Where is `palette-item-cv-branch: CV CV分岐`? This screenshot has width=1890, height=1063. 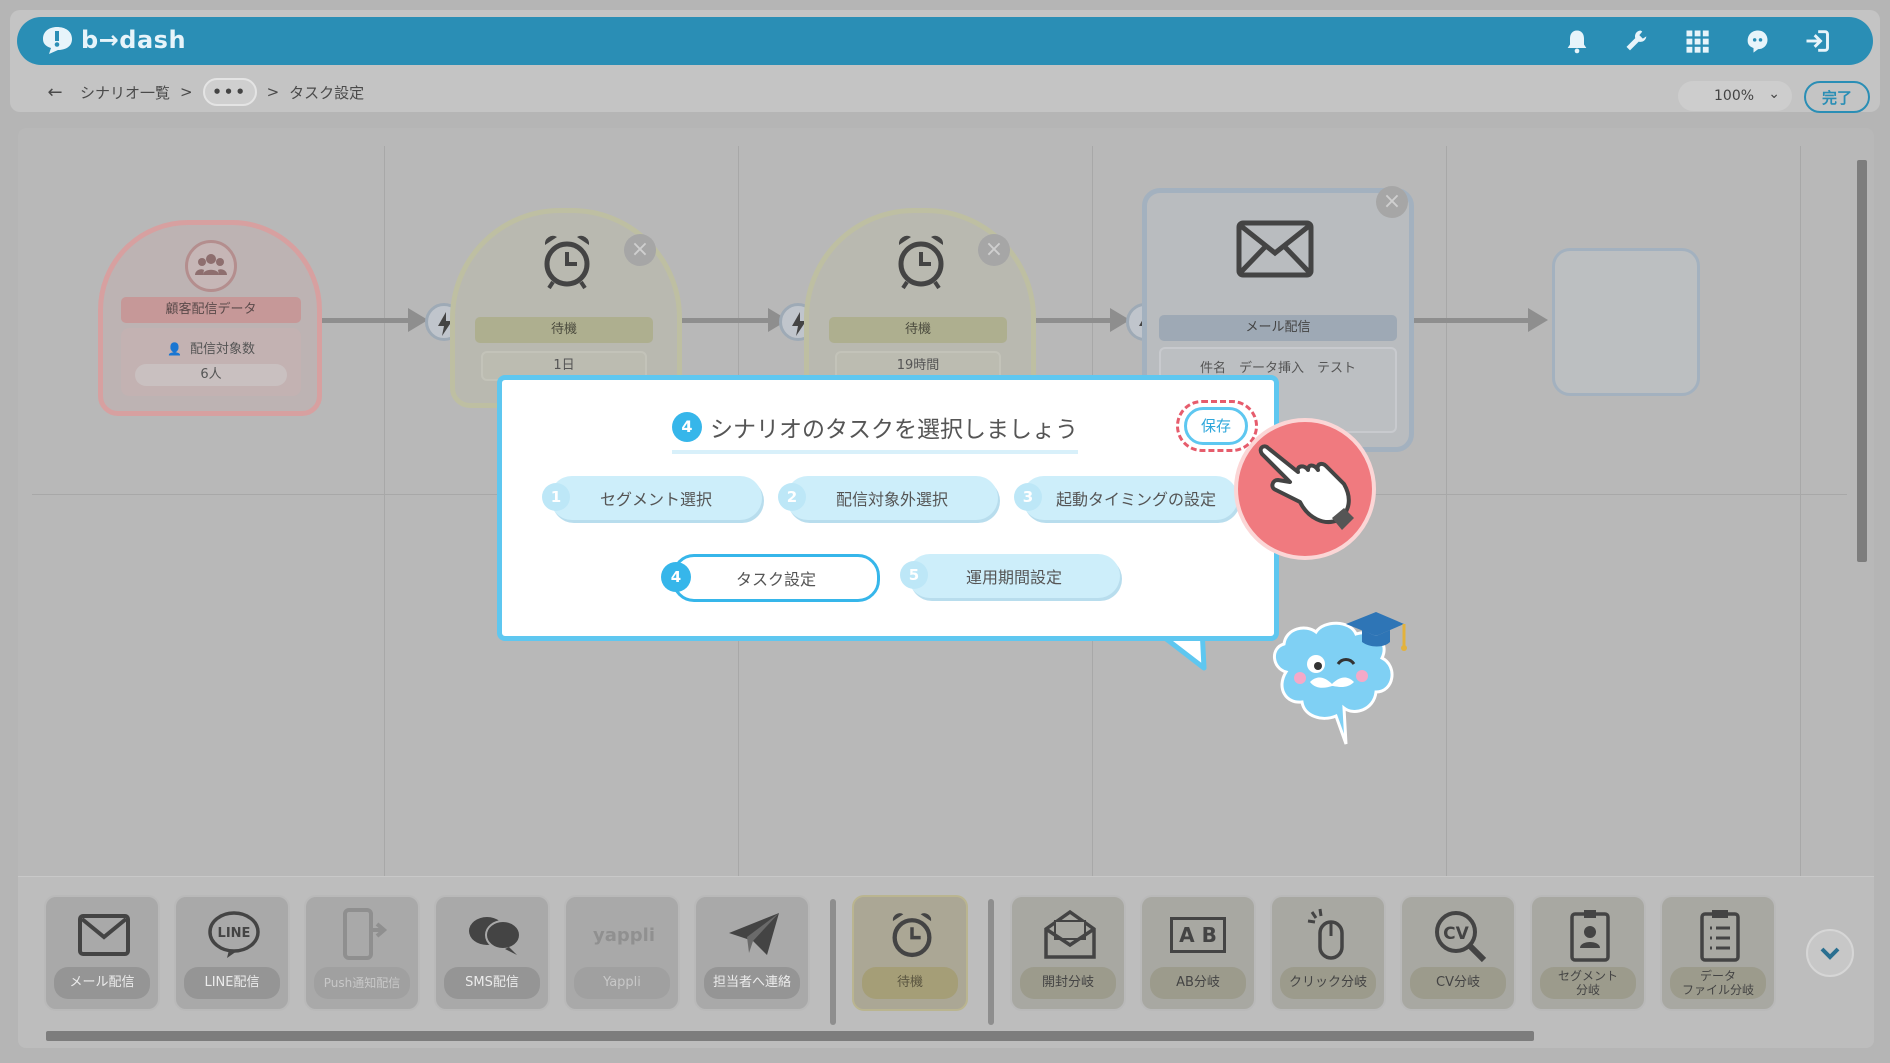 palette-item-cv-branch: CV CV分岐 is located at coordinates (1458, 953).